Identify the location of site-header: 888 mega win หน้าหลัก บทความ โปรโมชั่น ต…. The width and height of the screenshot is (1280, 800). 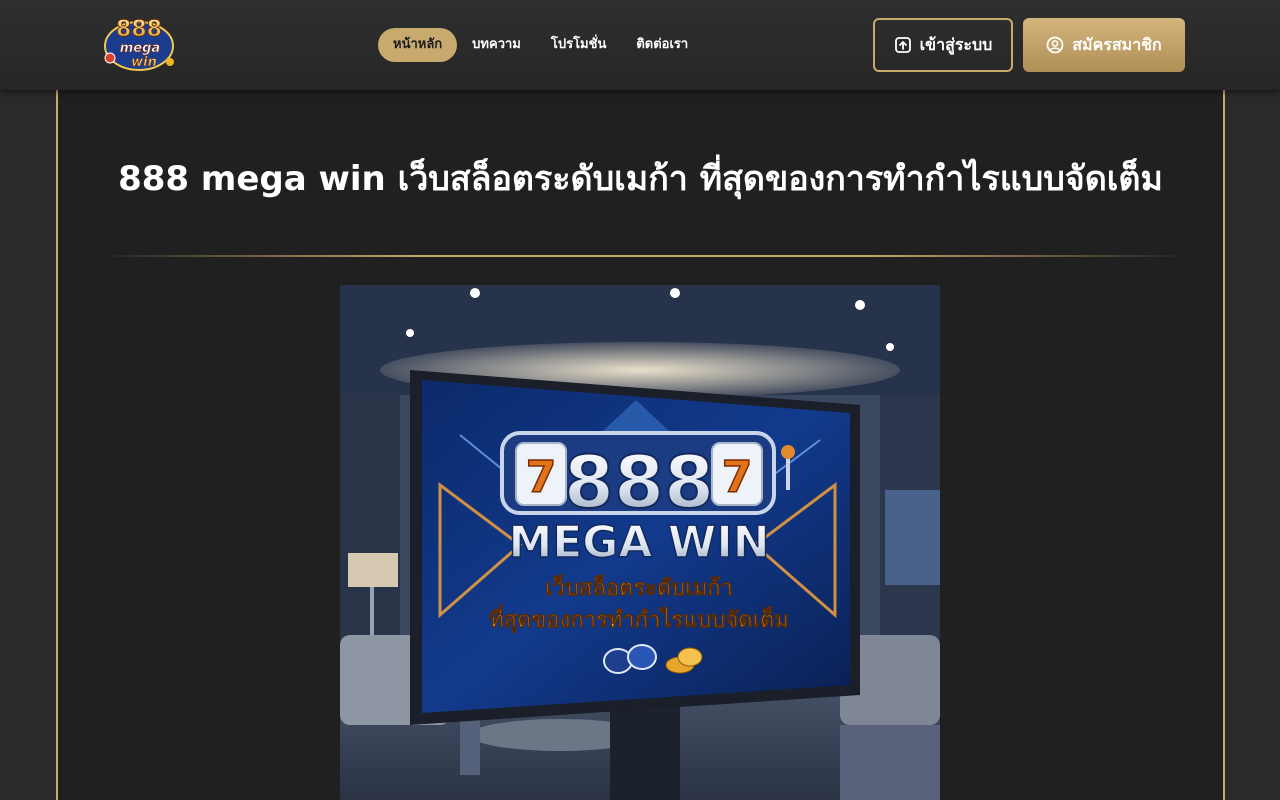
(640, 45).